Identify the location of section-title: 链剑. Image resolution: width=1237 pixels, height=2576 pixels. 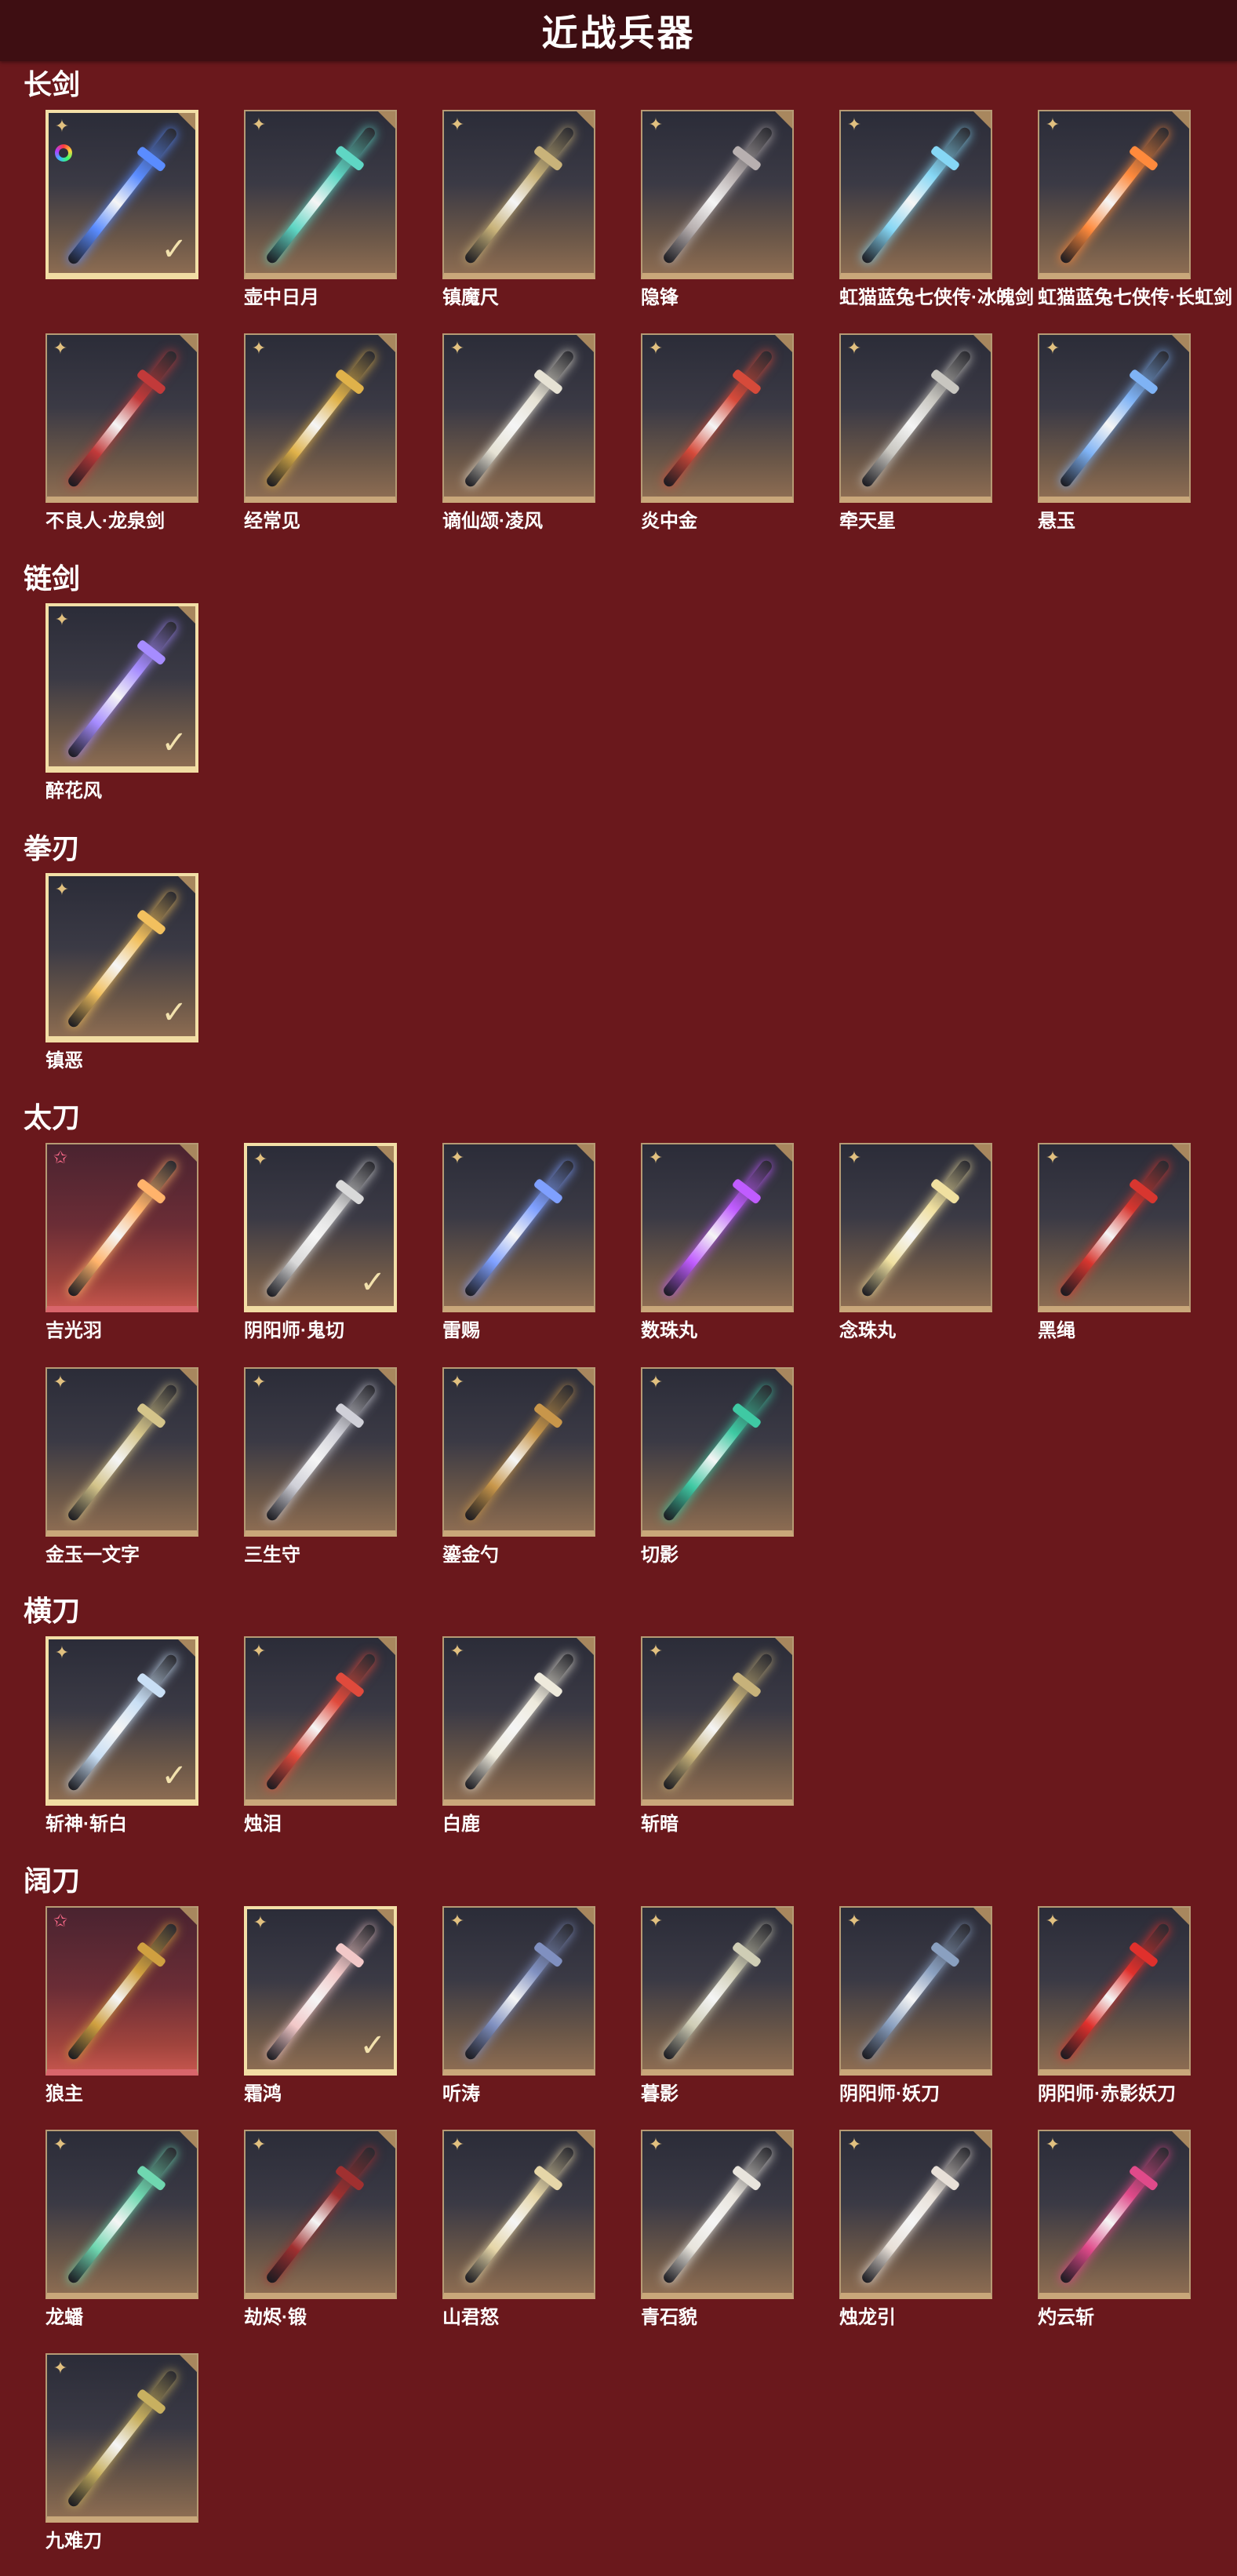
(52, 578).